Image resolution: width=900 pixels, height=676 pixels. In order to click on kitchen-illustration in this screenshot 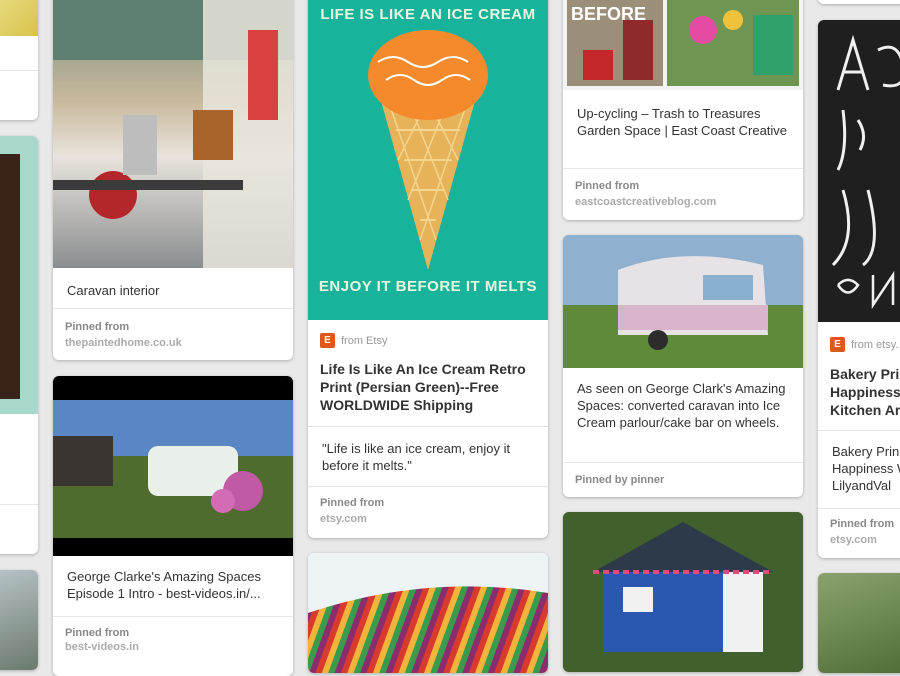, I will do `click(173, 134)`.